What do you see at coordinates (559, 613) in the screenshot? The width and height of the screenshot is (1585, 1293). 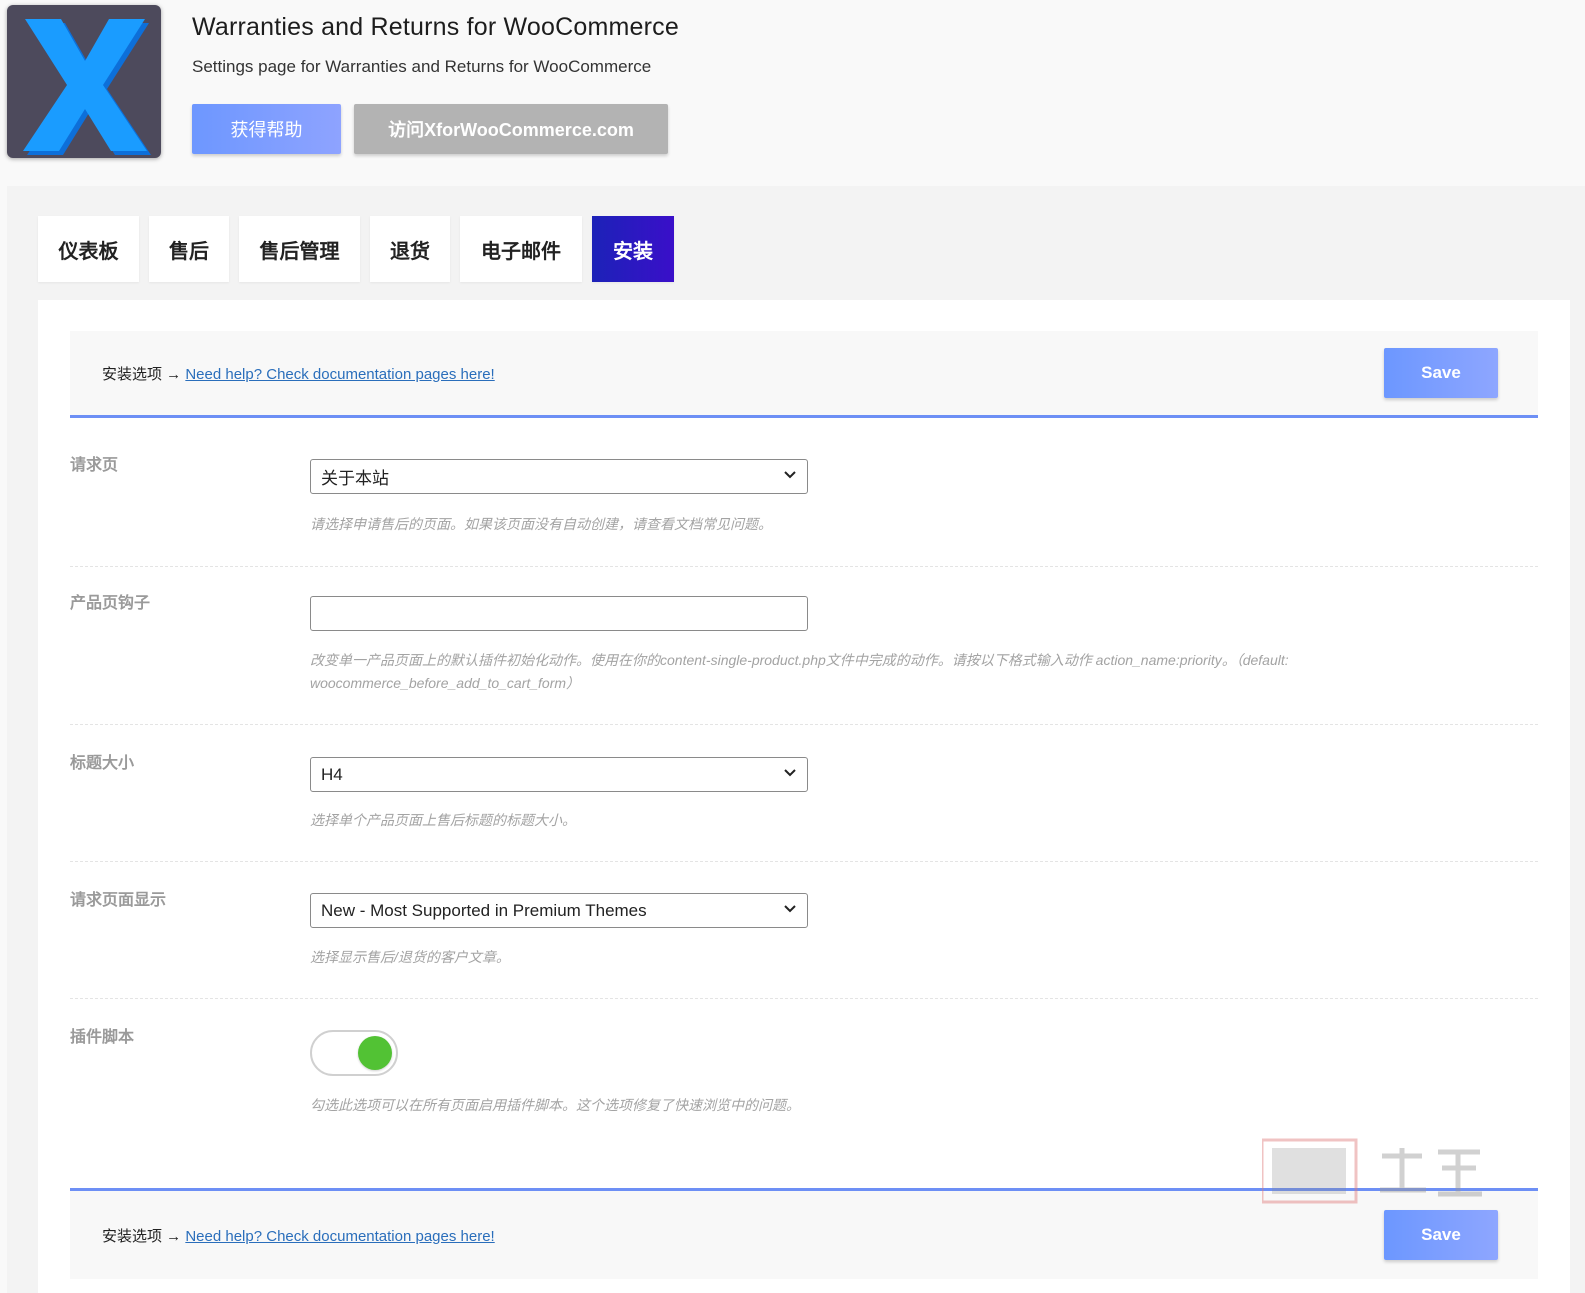 I see `product-hook-input` at bounding box center [559, 613].